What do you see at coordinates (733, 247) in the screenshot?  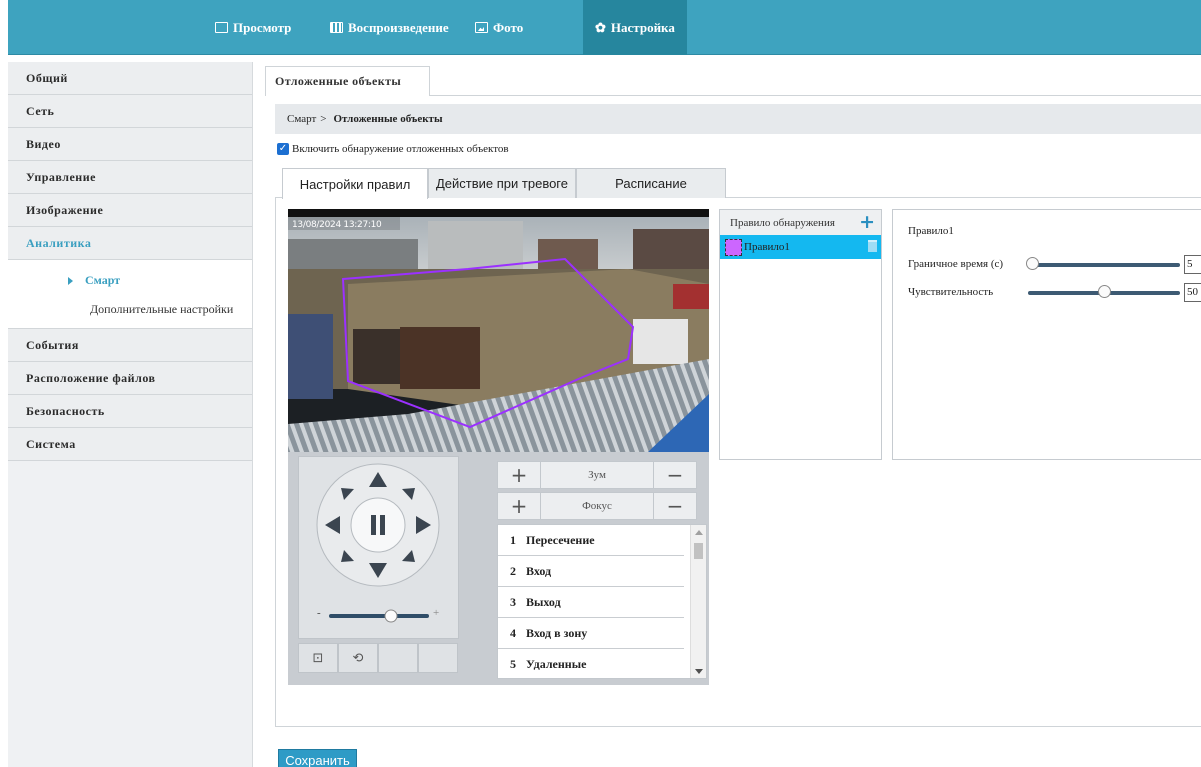 I see `rule-color-swatch` at bounding box center [733, 247].